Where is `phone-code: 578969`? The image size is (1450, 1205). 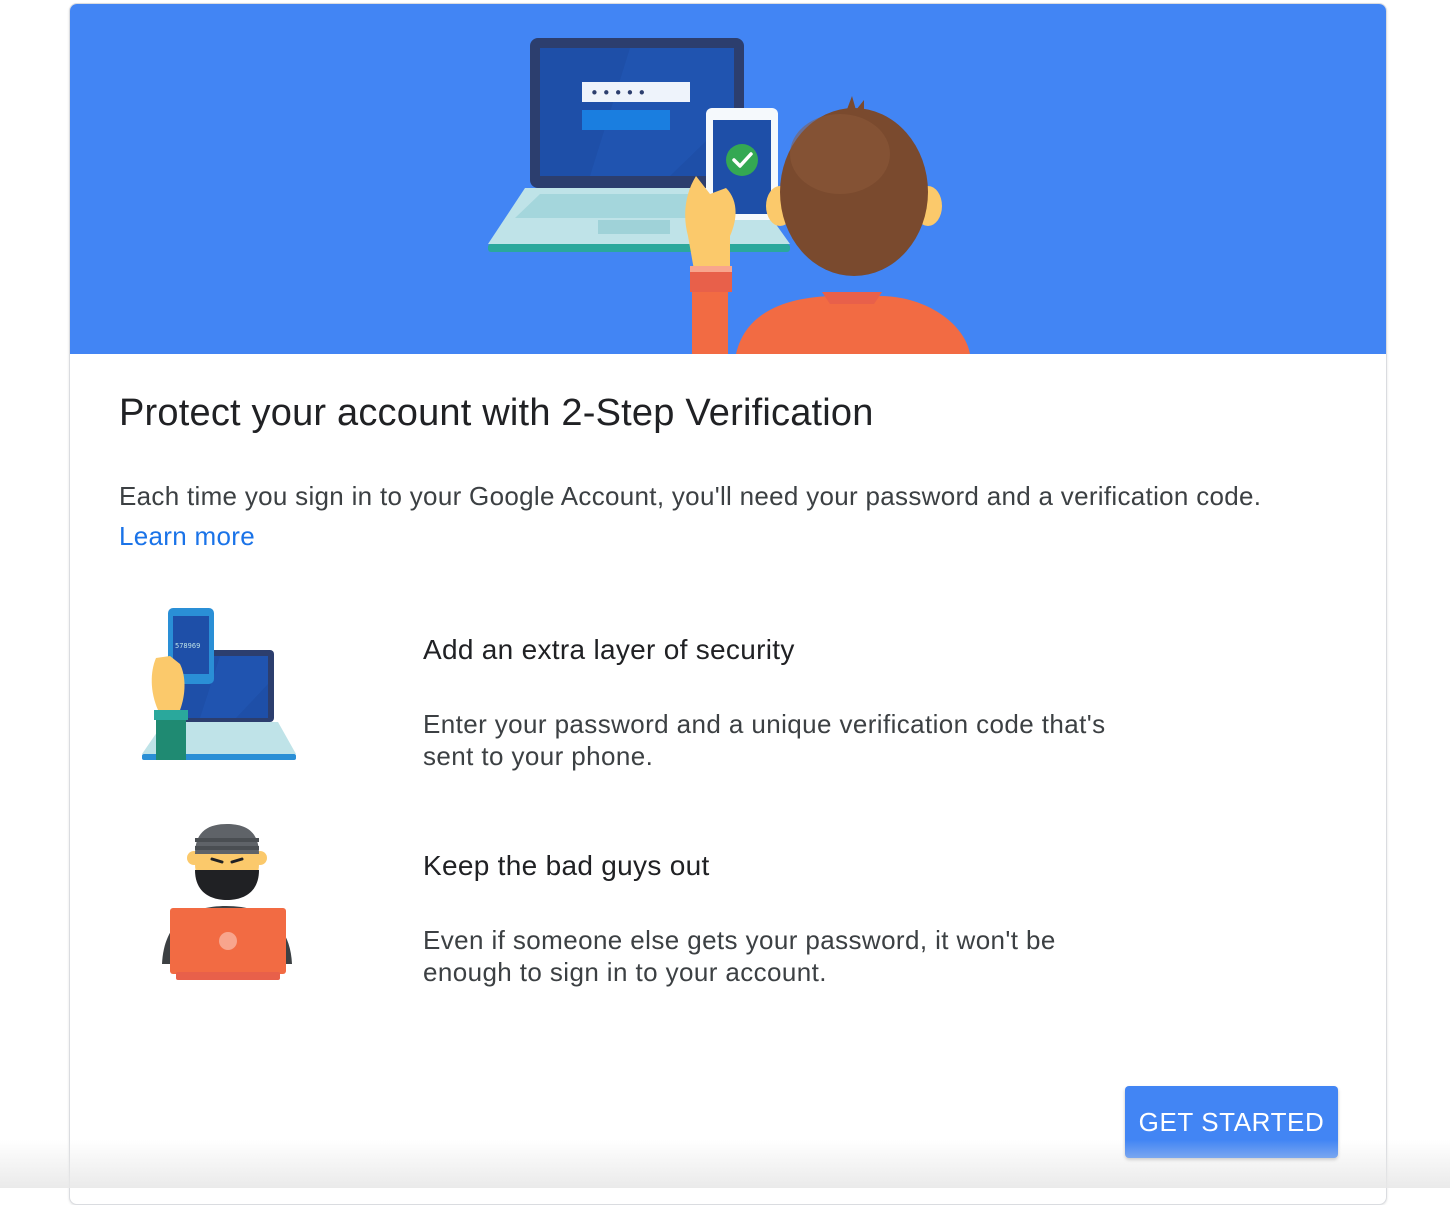
phone-code: 578969 is located at coordinates (187, 646).